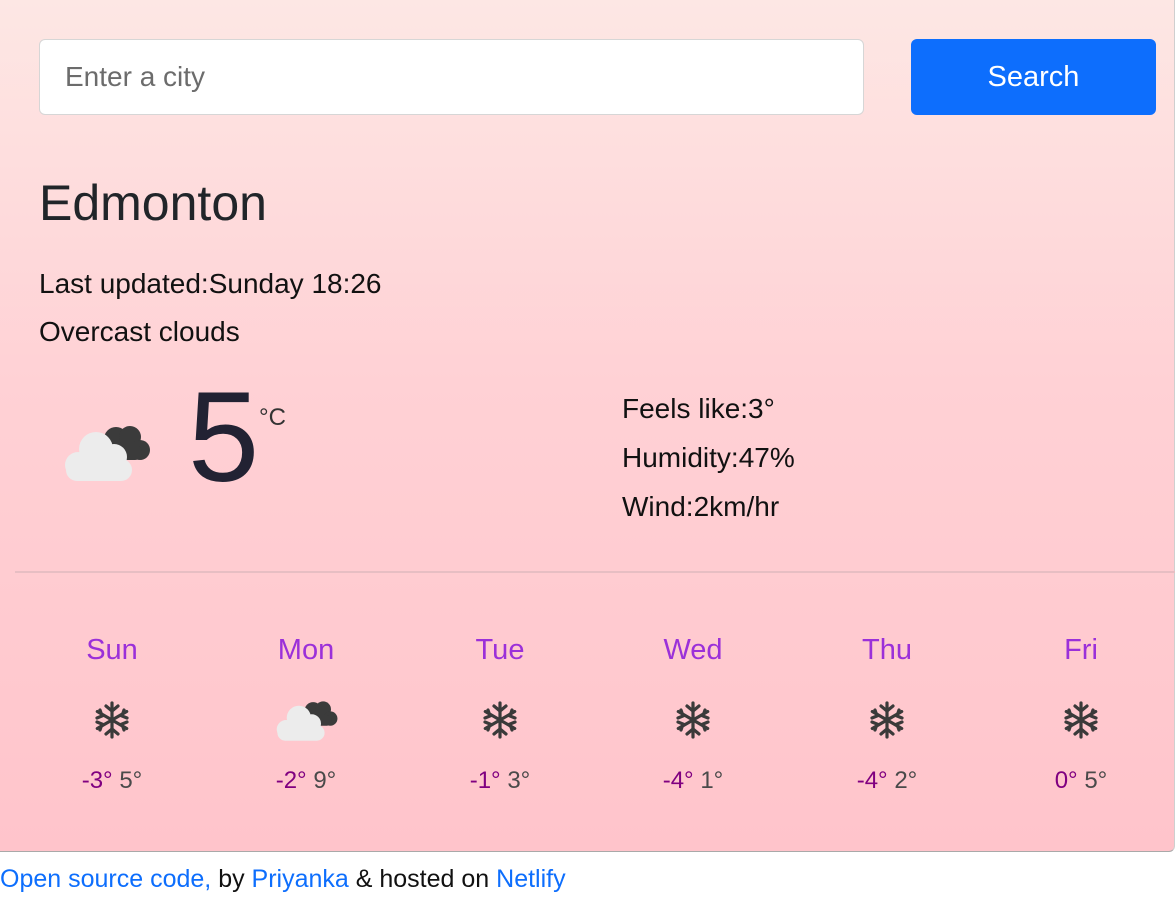  Describe the element at coordinates (210, 283) in the screenshot. I see `last-updated: Last updated:Sunday 18:26` at that location.